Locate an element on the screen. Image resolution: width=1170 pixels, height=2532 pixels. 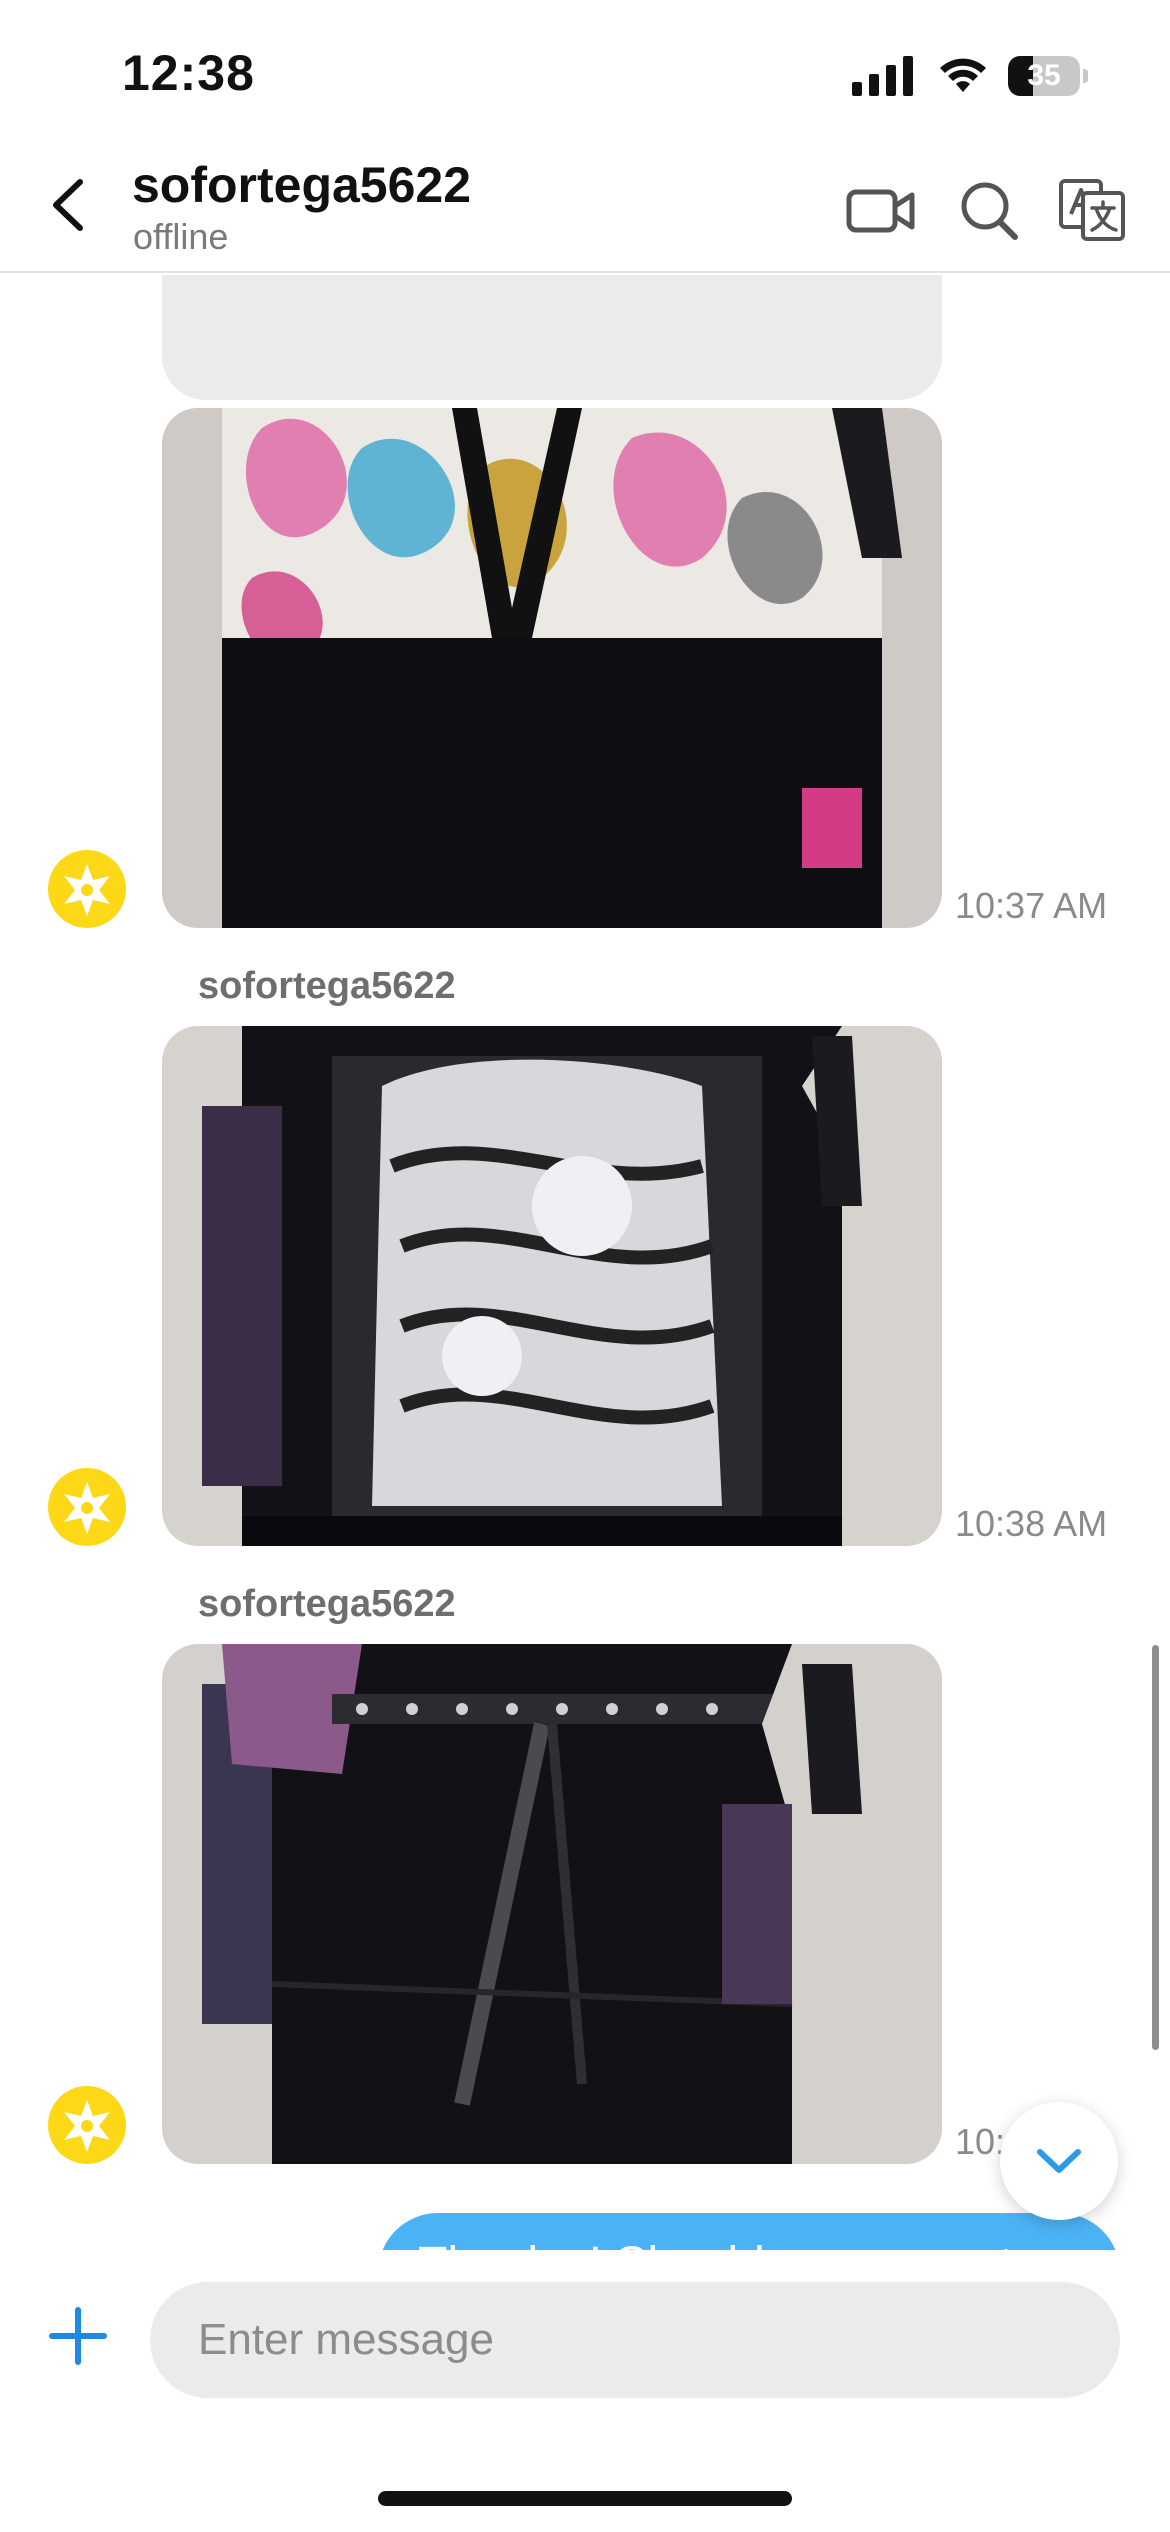
presence-status: offline is located at coordinates (181, 236).